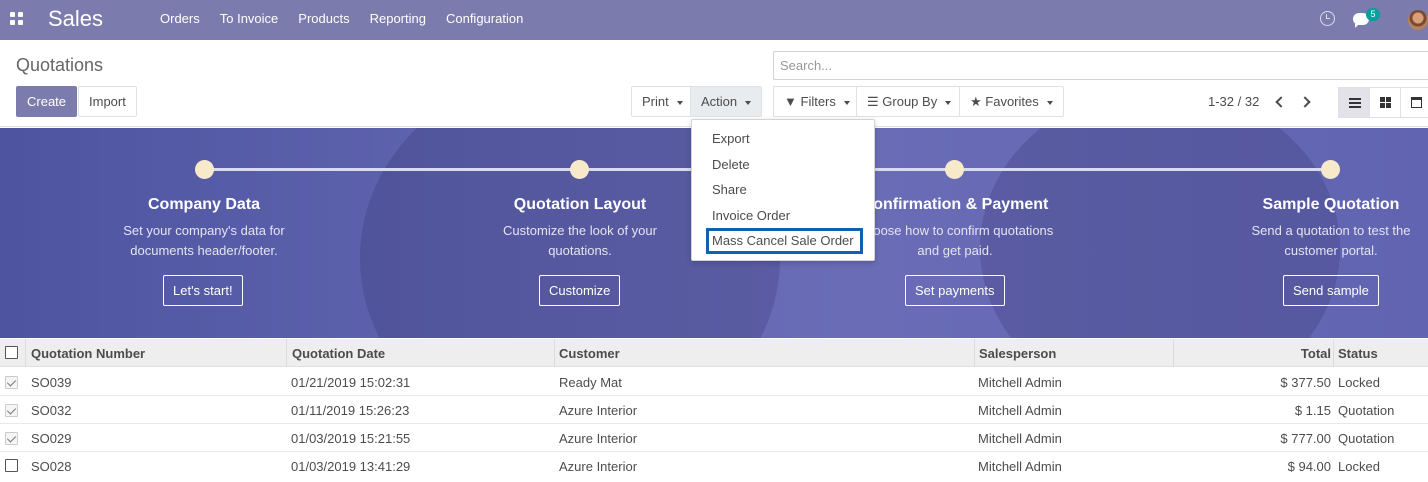  I want to click on calendar-view-button, so click(1414, 102).